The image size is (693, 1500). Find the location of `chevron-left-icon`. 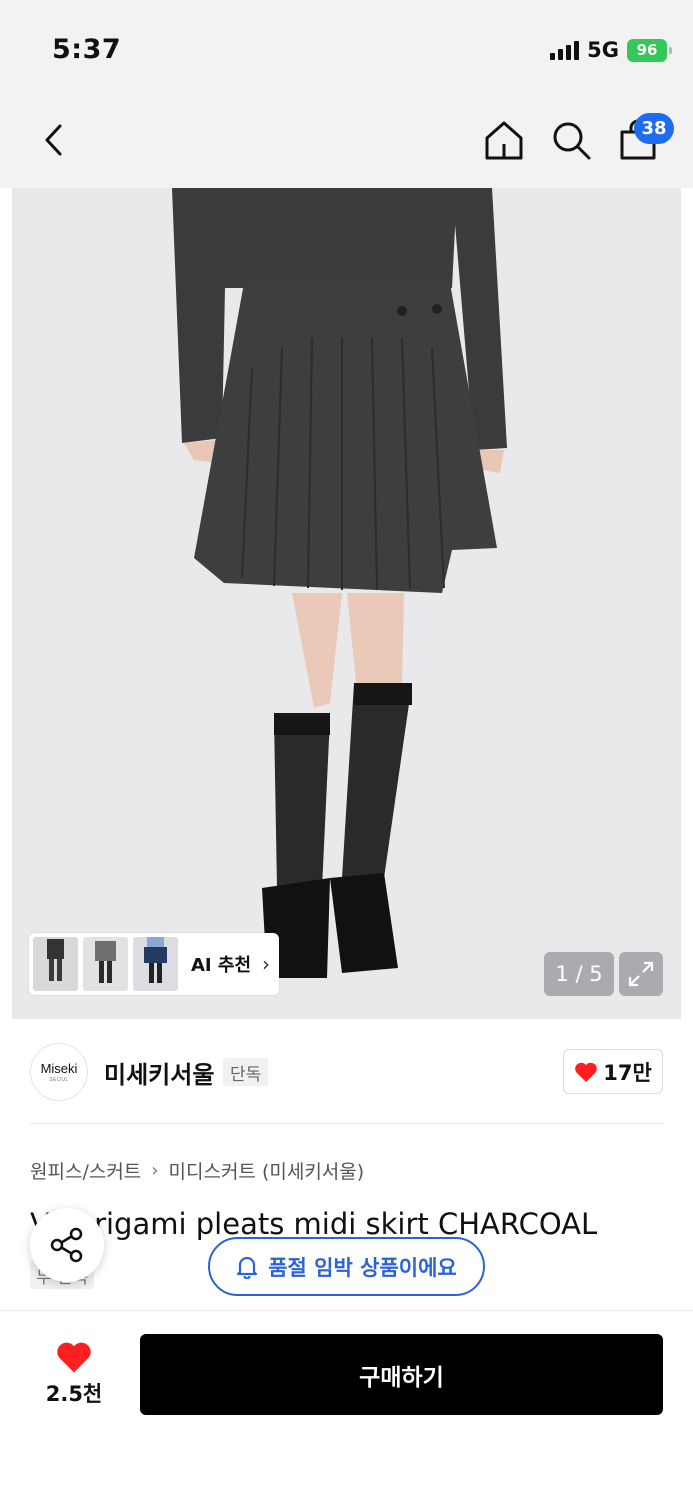

chevron-left-icon is located at coordinates (53, 140).